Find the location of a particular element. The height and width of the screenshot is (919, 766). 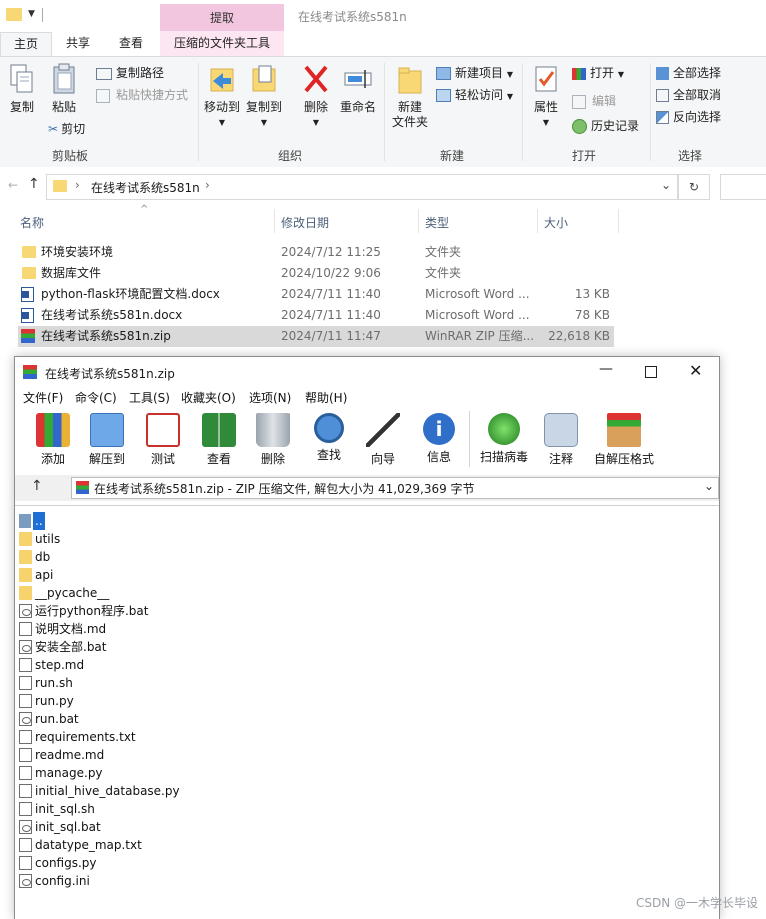

paste-button: 粘贴 is located at coordinates (64, 89).